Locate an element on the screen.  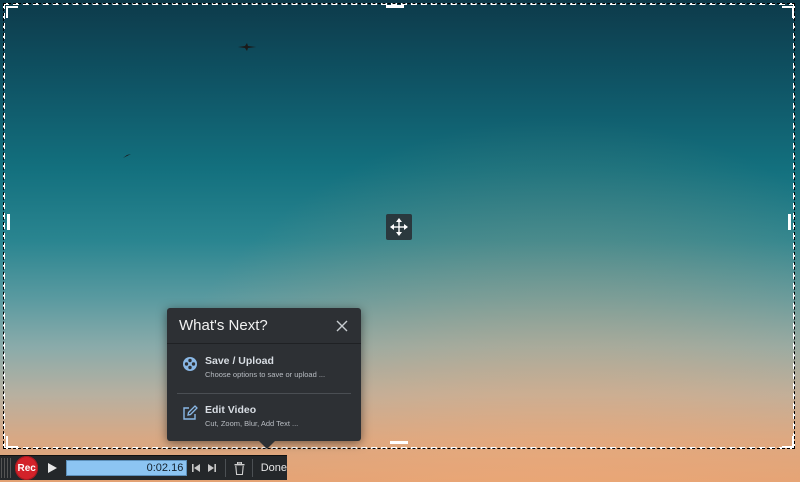
film-reel-icon is located at coordinates (190, 364).